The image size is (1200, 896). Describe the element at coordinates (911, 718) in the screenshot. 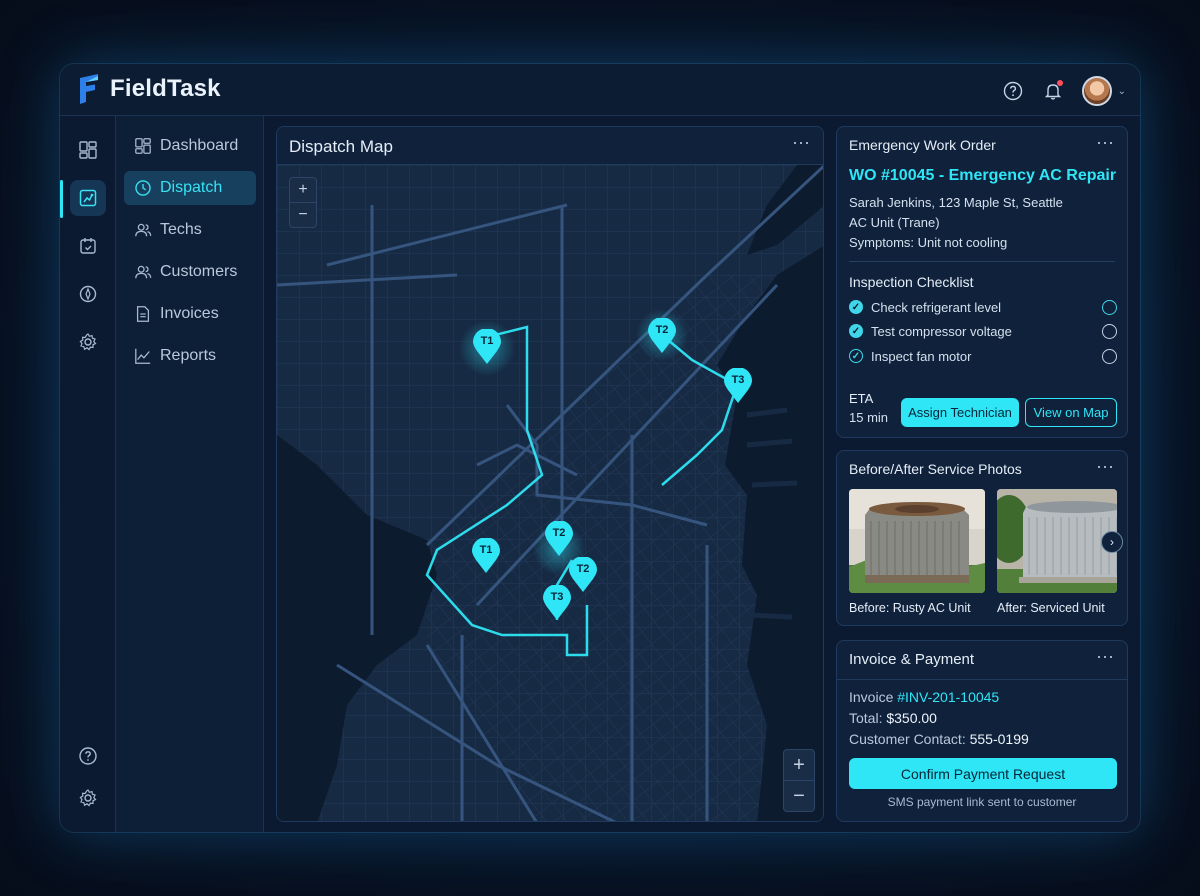

I see `total-value: $350.00` at that location.